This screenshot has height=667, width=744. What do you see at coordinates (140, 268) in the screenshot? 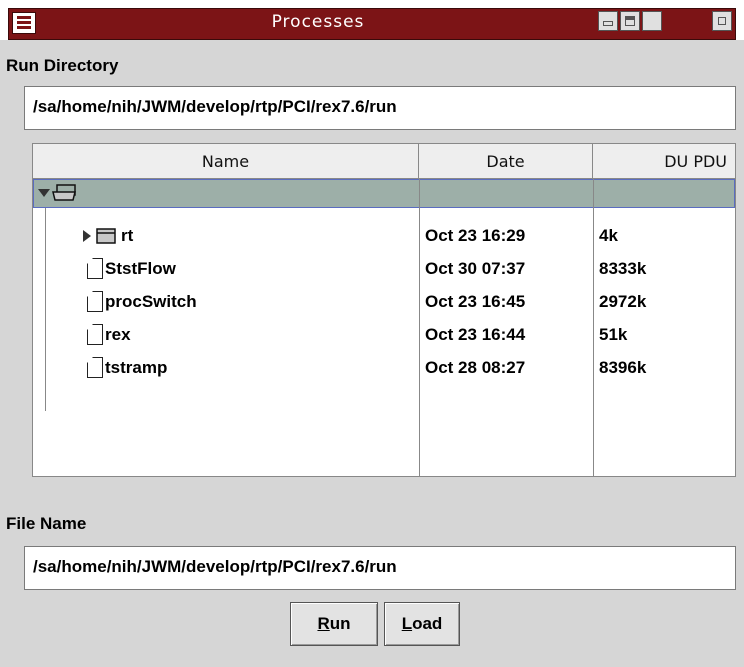
I see `file-name: StstFlow` at bounding box center [140, 268].